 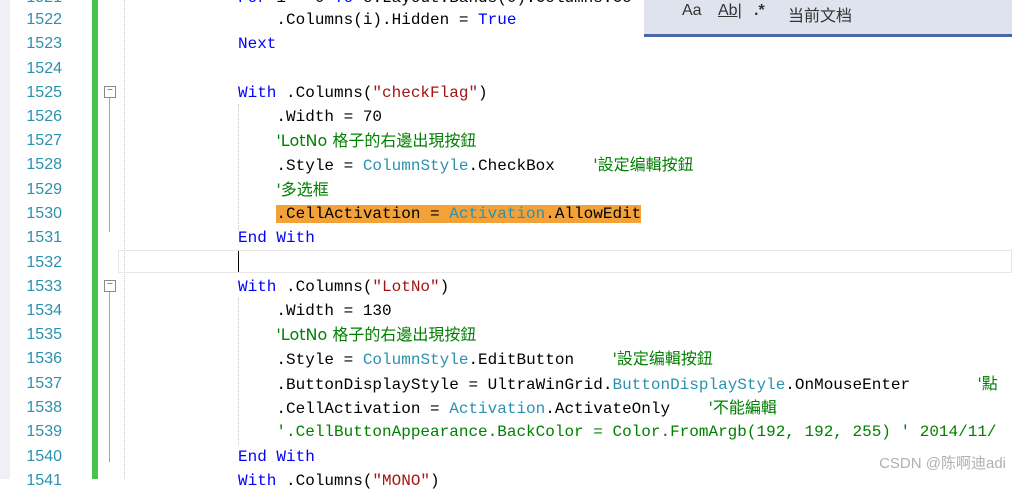 What do you see at coordinates (44, 456) in the screenshot?
I see `line-number: 1540` at bounding box center [44, 456].